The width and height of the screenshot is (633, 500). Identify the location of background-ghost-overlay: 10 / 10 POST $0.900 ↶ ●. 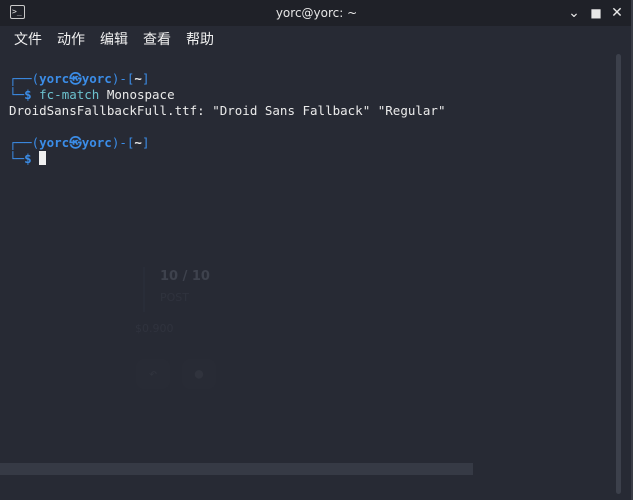
(190, 329).